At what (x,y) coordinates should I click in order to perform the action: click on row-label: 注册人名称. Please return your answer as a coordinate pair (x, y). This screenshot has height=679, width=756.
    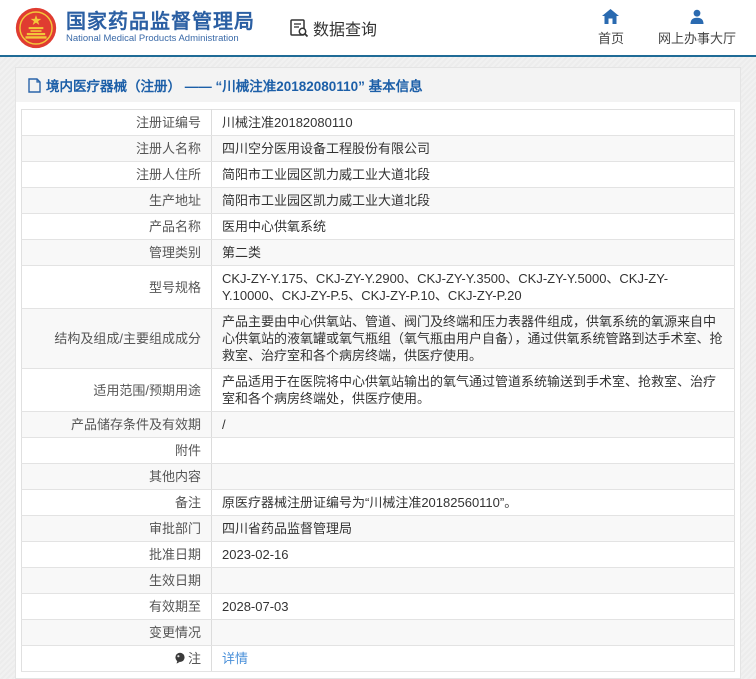
    Looking at the image, I should click on (168, 148).